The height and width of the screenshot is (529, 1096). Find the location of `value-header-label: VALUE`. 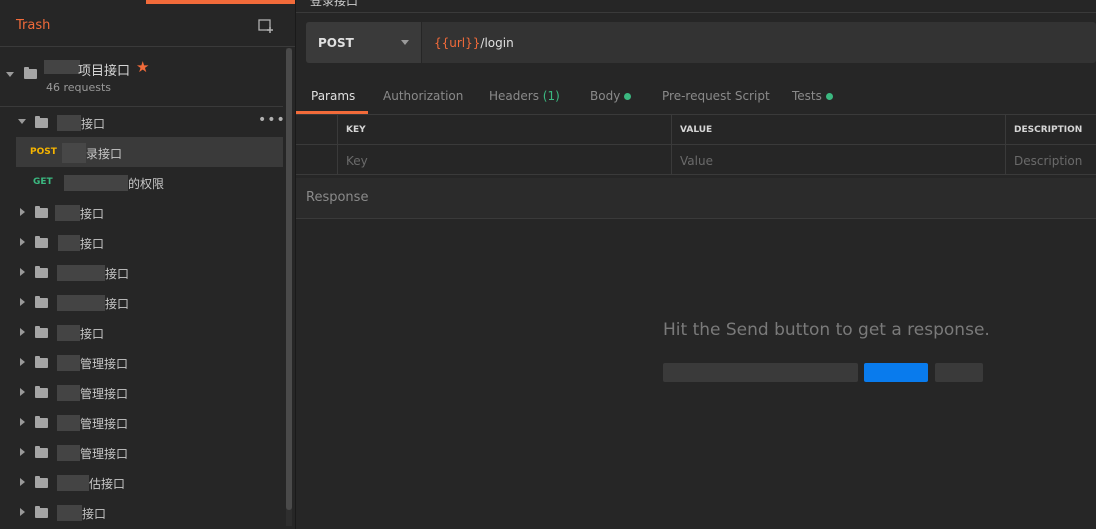

value-header-label: VALUE is located at coordinates (696, 130).